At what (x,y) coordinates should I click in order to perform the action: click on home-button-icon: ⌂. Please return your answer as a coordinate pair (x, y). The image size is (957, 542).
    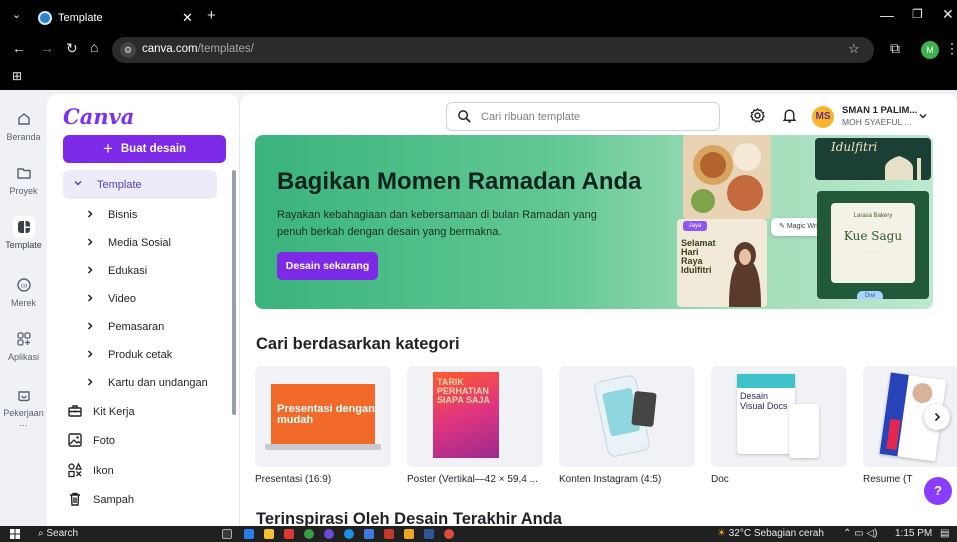
    Looking at the image, I should click on (94, 47).